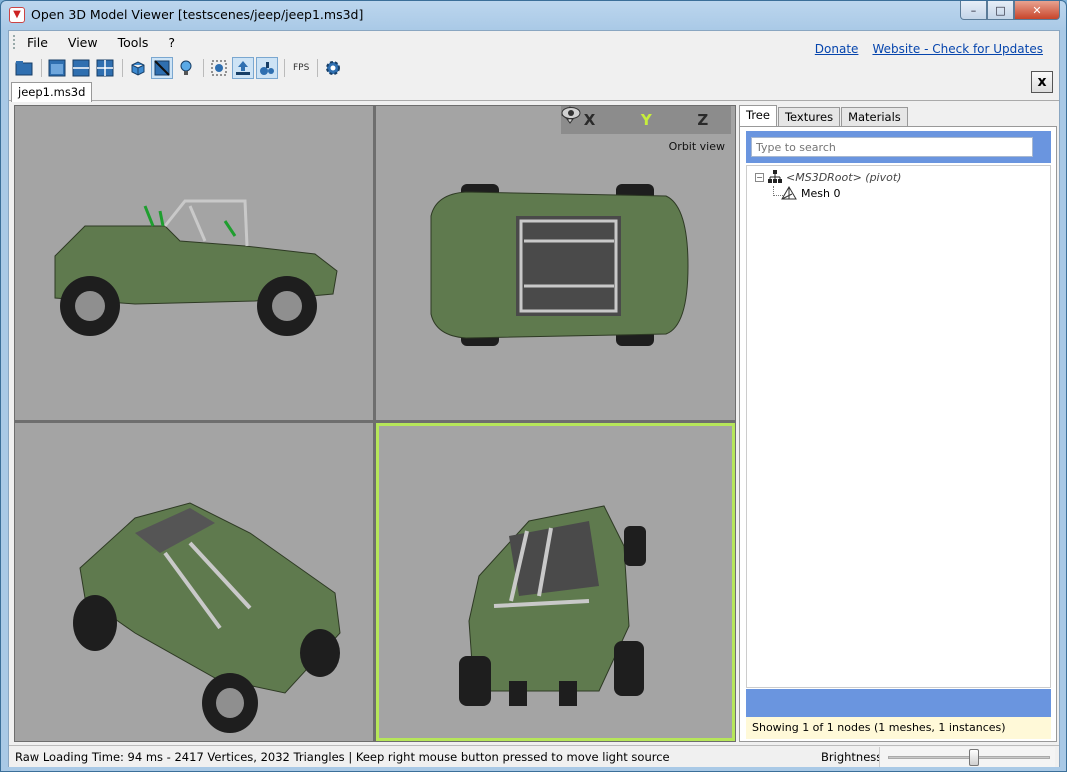 Image resolution: width=1067 pixels, height=772 pixels. What do you see at coordinates (898, 703) in the screenshot?
I see `tree-footer-band` at bounding box center [898, 703].